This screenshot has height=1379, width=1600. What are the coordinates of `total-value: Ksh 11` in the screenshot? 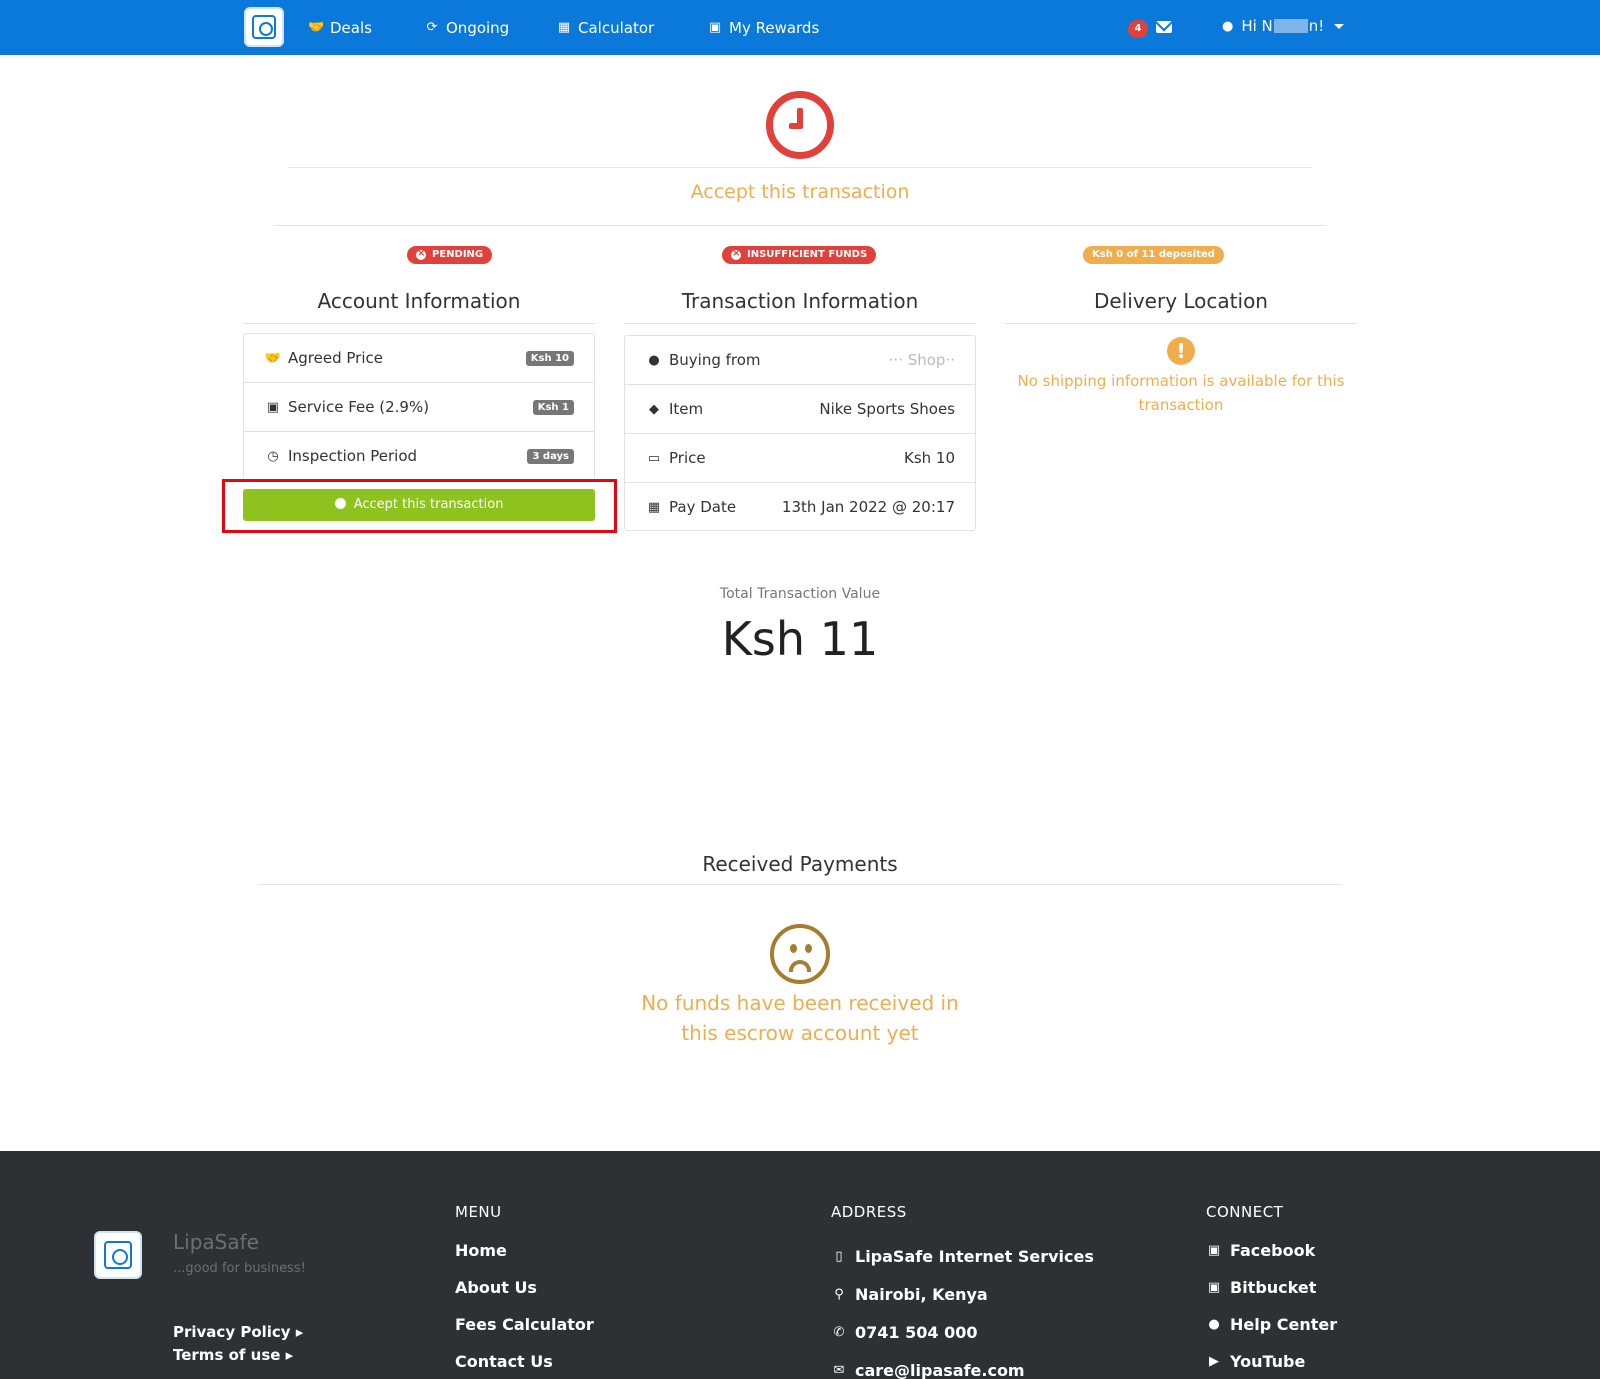 It's located at (800, 639).